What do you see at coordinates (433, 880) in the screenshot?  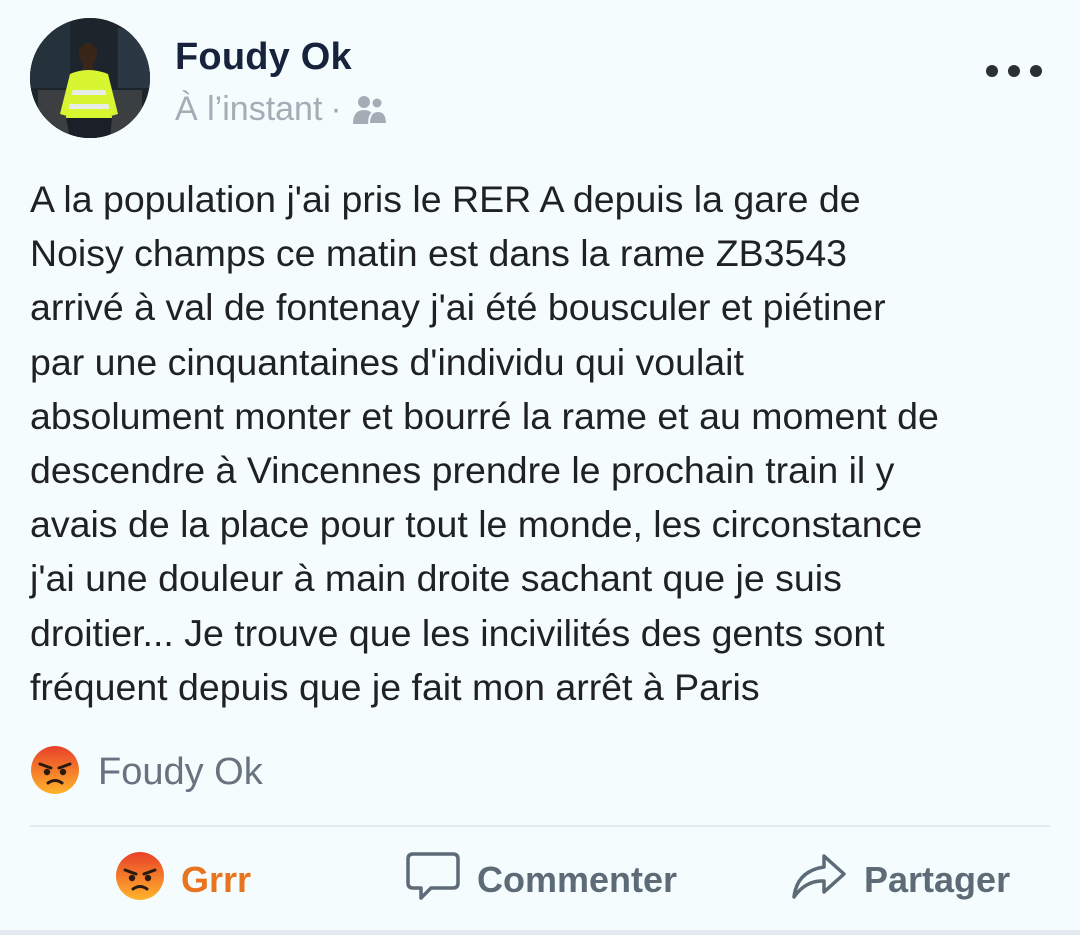 I see `comment-icon` at bounding box center [433, 880].